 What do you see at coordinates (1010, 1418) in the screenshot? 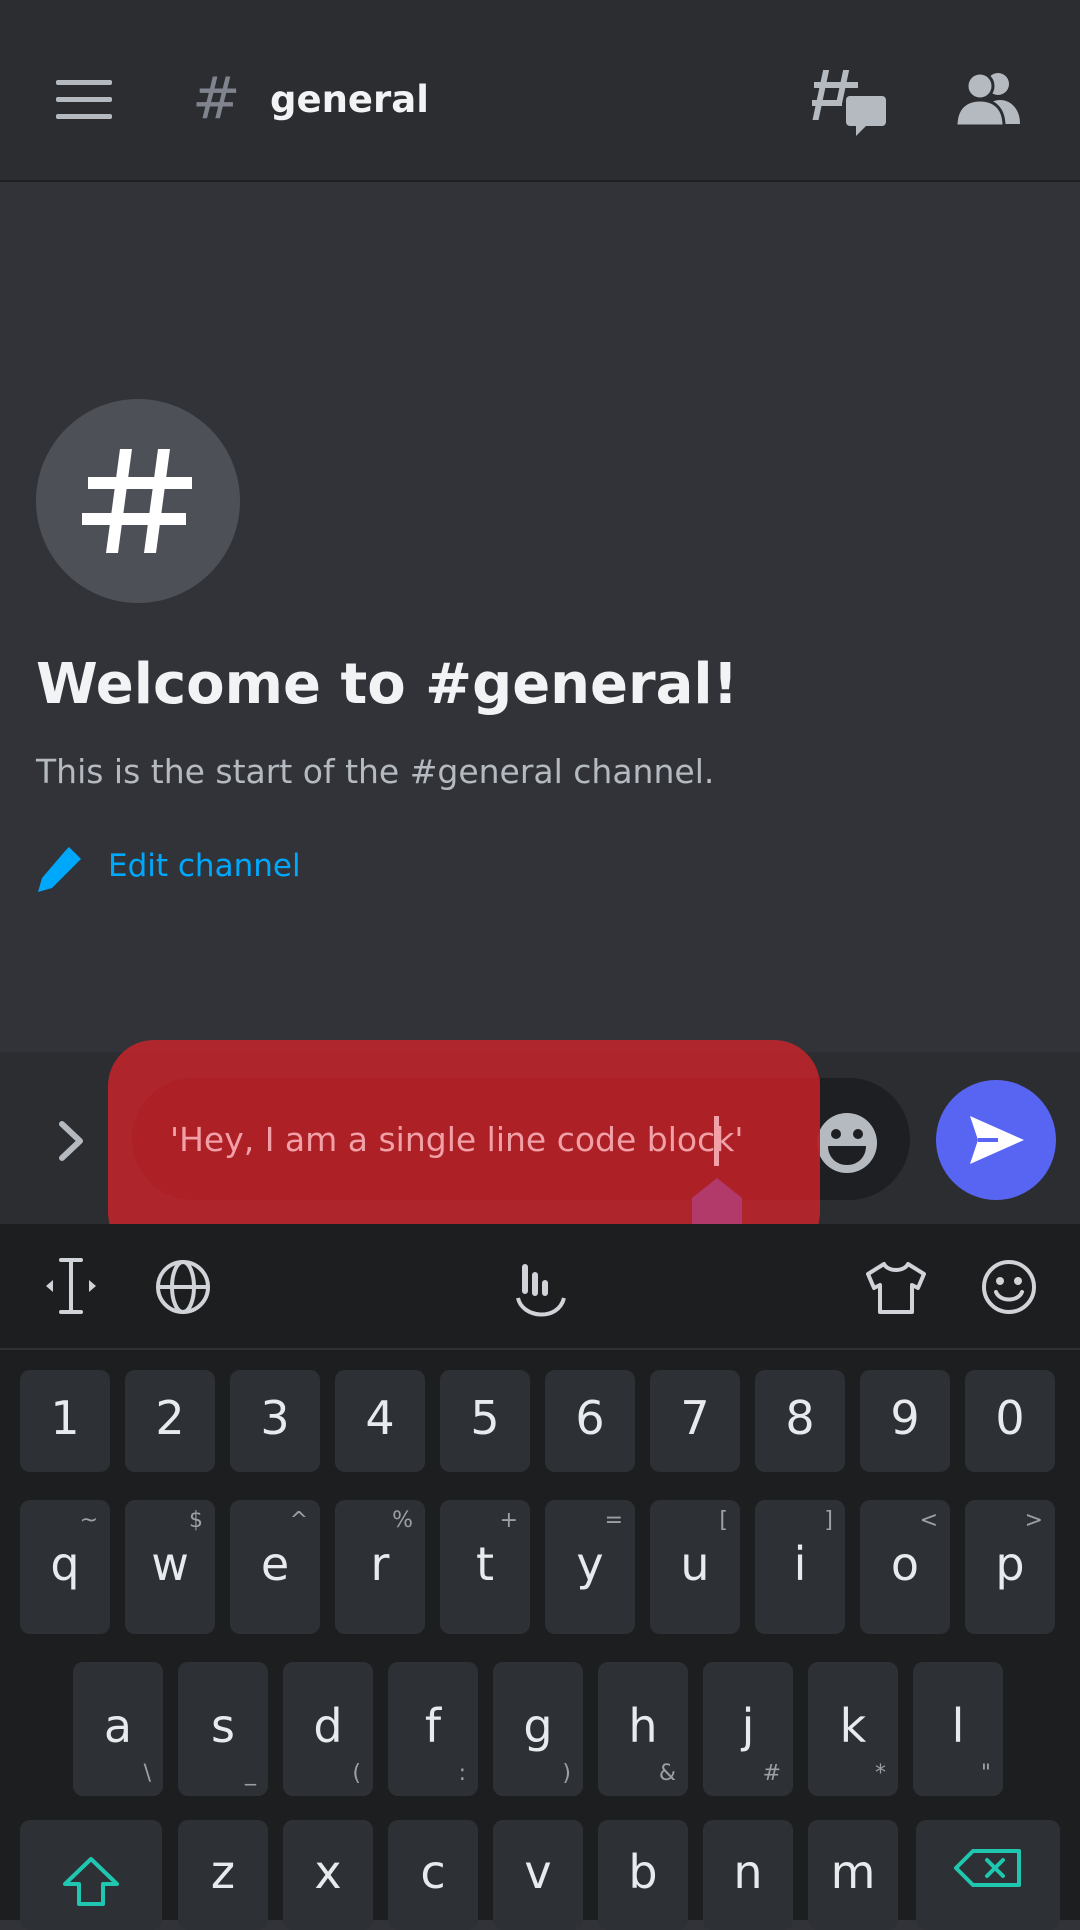
I see `key-label: 0` at bounding box center [1010, 1418].